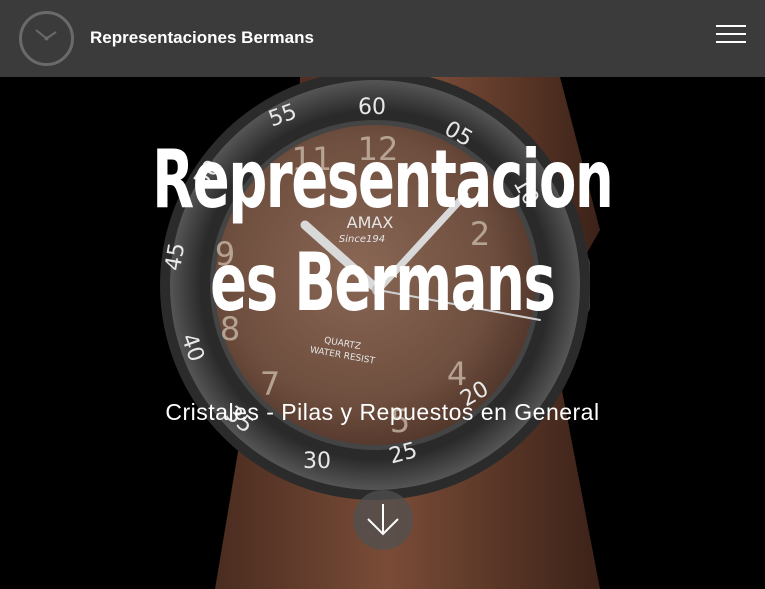  Describe the element at coordinates (382, 179) in the screenshot. I see `hero-title-line-1: Representacion` at that location.